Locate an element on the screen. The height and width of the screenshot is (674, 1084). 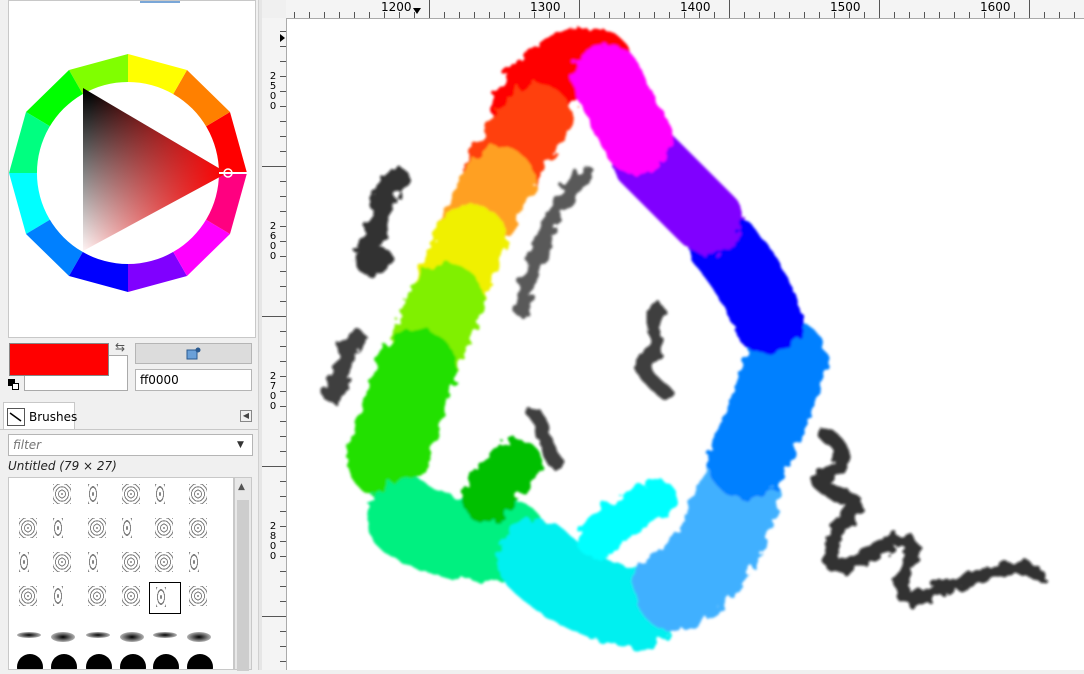
color-wheel is located at coordinates (133, 170).